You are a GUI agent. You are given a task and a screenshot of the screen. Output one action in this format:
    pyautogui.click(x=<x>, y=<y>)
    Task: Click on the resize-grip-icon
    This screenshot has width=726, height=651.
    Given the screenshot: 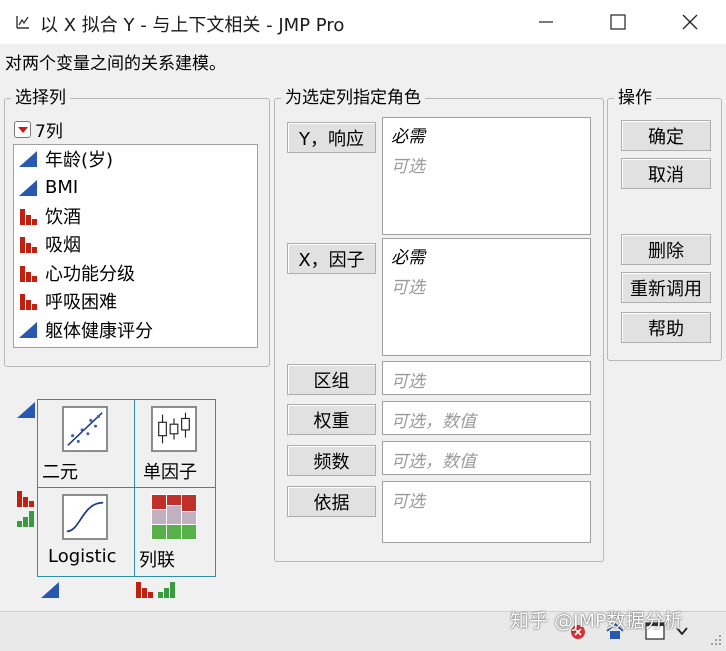 What is the action you would take?
    pyautogui.click(x=716, y=640)
    